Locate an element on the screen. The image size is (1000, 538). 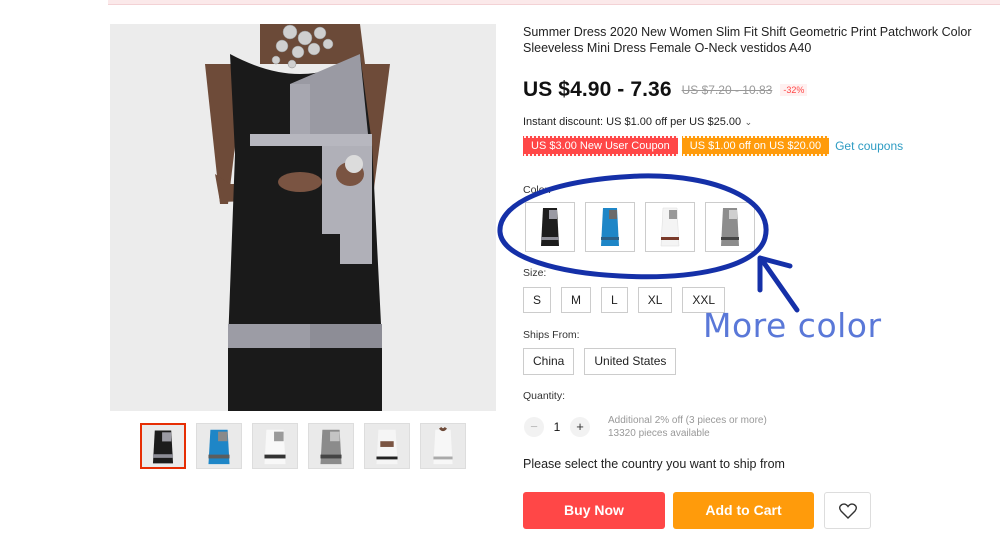
ships-from-label: Ships From: is located at coordinates (551, 335).